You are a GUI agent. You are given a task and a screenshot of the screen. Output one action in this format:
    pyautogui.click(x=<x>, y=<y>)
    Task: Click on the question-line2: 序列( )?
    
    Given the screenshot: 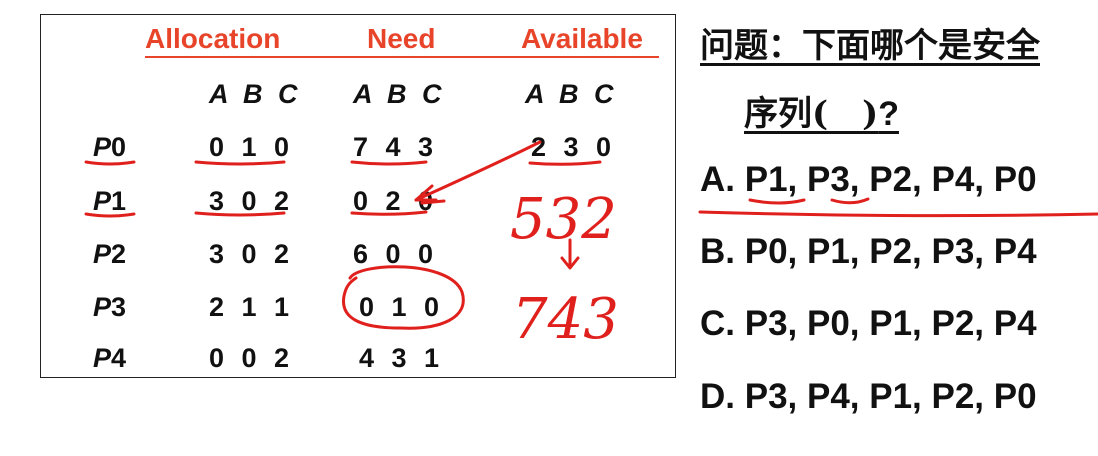 What is the action you would take?
    pyautogui.click(x=821, y=114)
    